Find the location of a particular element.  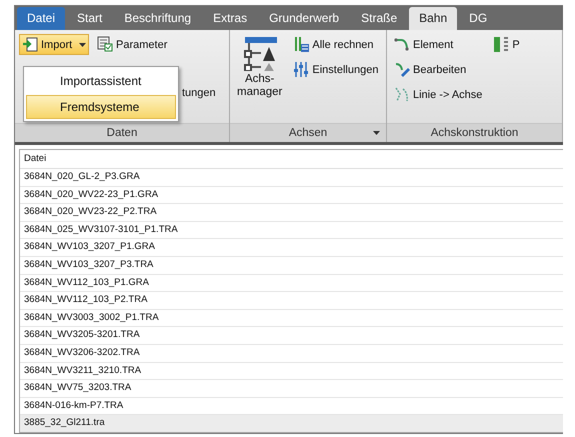

sliders-icon is located at coordinates (301, 69).